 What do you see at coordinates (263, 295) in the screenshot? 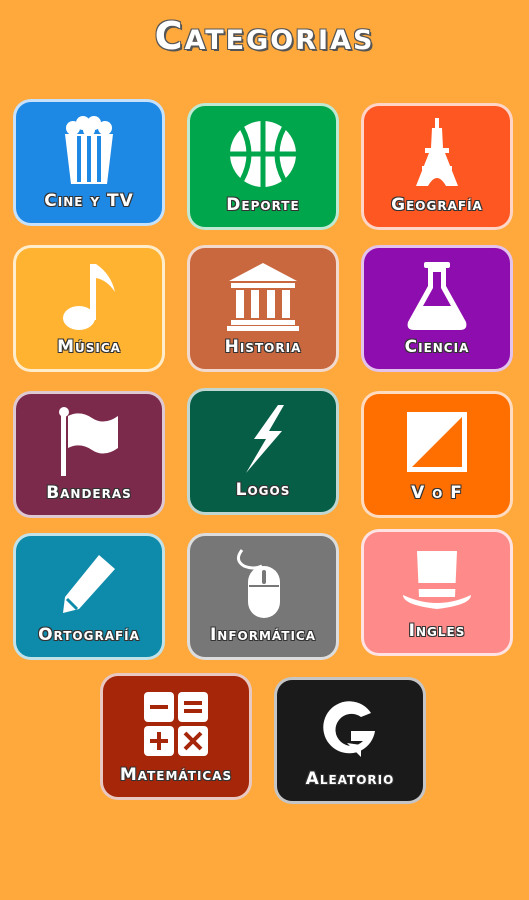
I see `museum-icon` at bounding box center [263, 295].